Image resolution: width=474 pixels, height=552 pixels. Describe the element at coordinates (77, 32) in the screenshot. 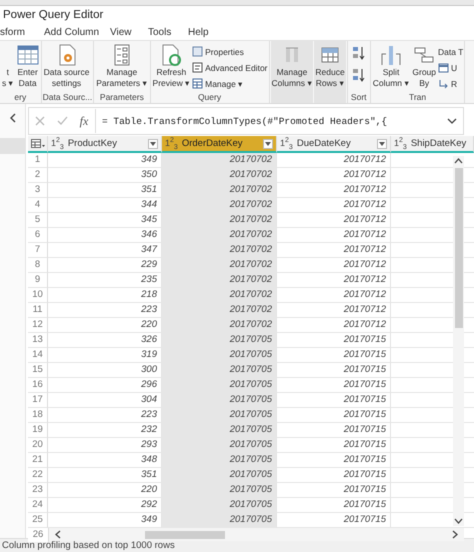

I see `menu-tab: Add Column` at that location.